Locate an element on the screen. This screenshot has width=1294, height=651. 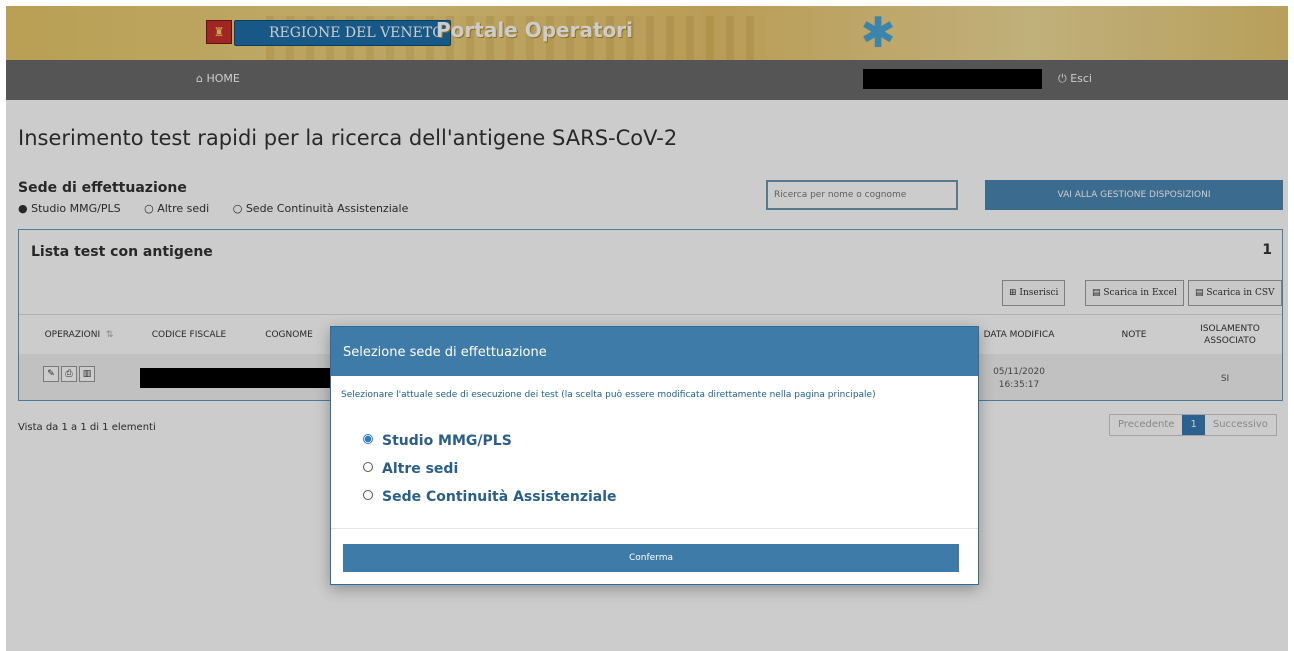
modal-option-label: Sede Continuità Assistenziale is located at coordinates (499, 497).